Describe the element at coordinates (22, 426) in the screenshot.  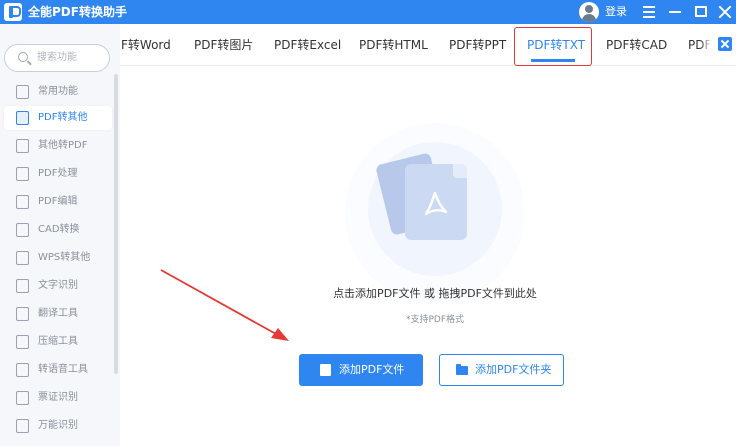
I see `universal-scan-icon` at that location.